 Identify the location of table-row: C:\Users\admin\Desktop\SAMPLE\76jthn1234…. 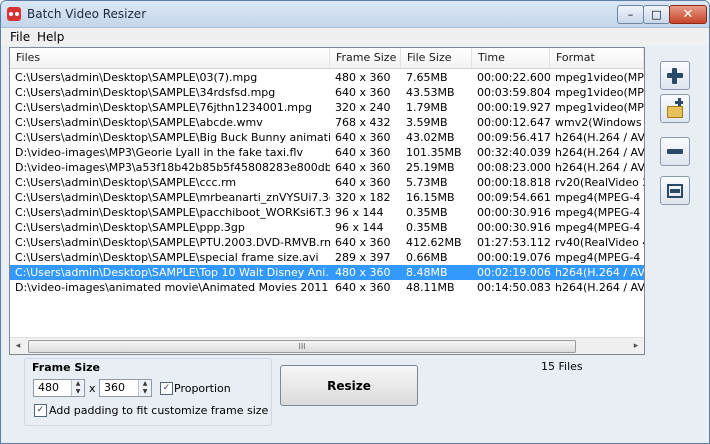
(327, 107).